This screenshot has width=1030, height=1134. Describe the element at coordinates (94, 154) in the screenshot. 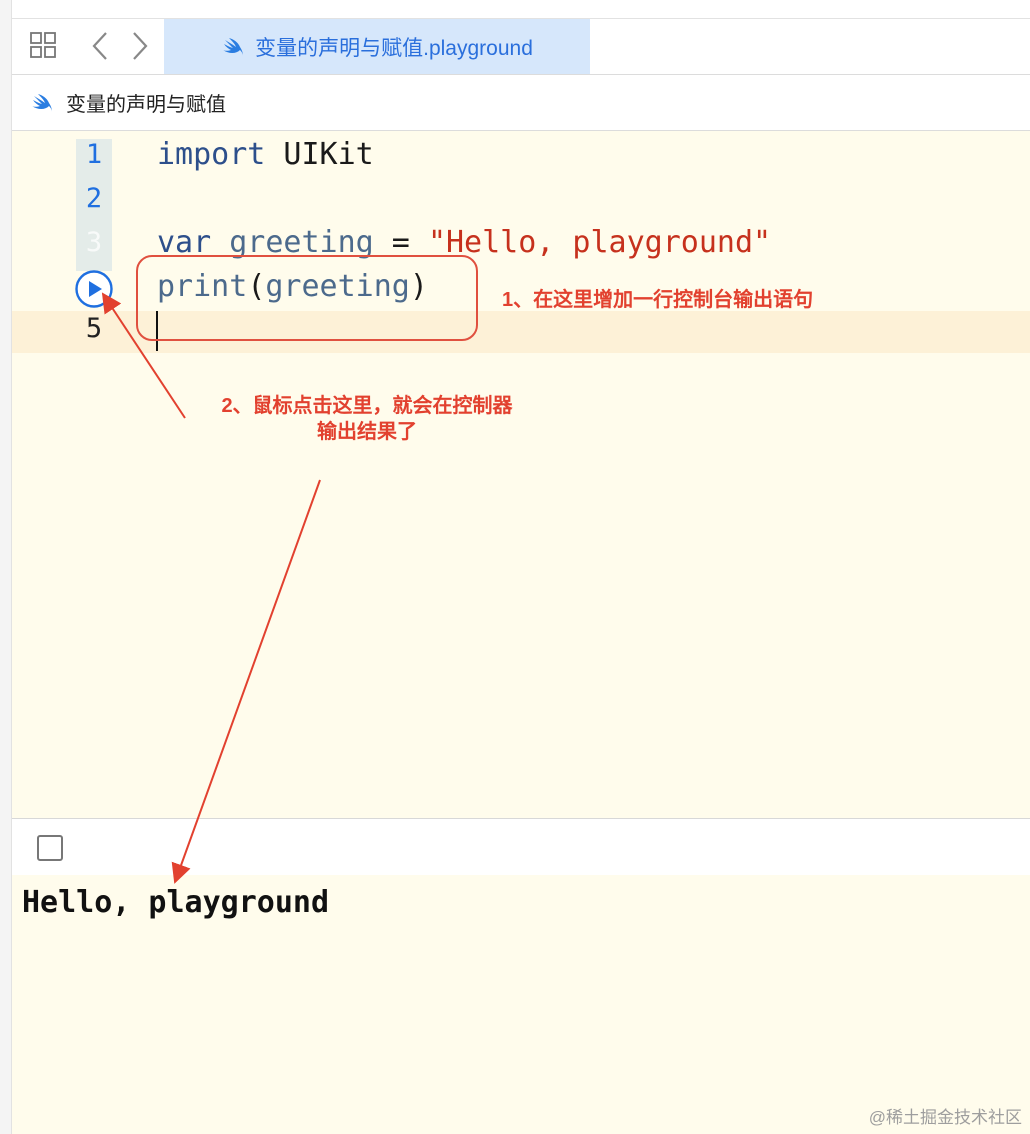

I see `line-number: 1` at that location.